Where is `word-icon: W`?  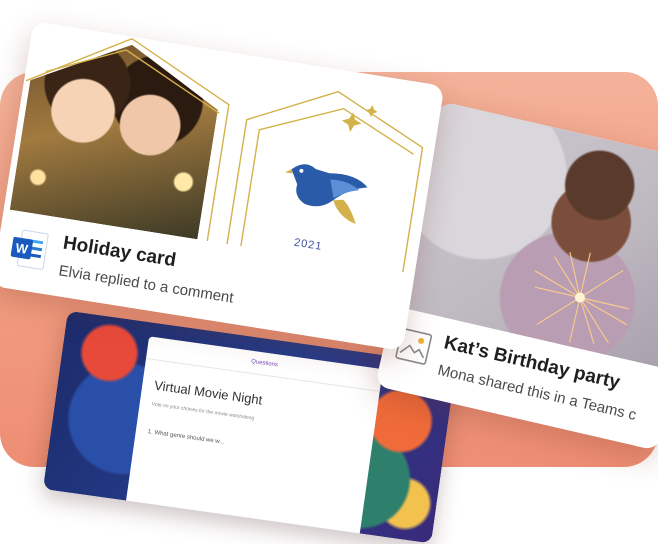
word-icon: W is located at coordinates (29, 249).